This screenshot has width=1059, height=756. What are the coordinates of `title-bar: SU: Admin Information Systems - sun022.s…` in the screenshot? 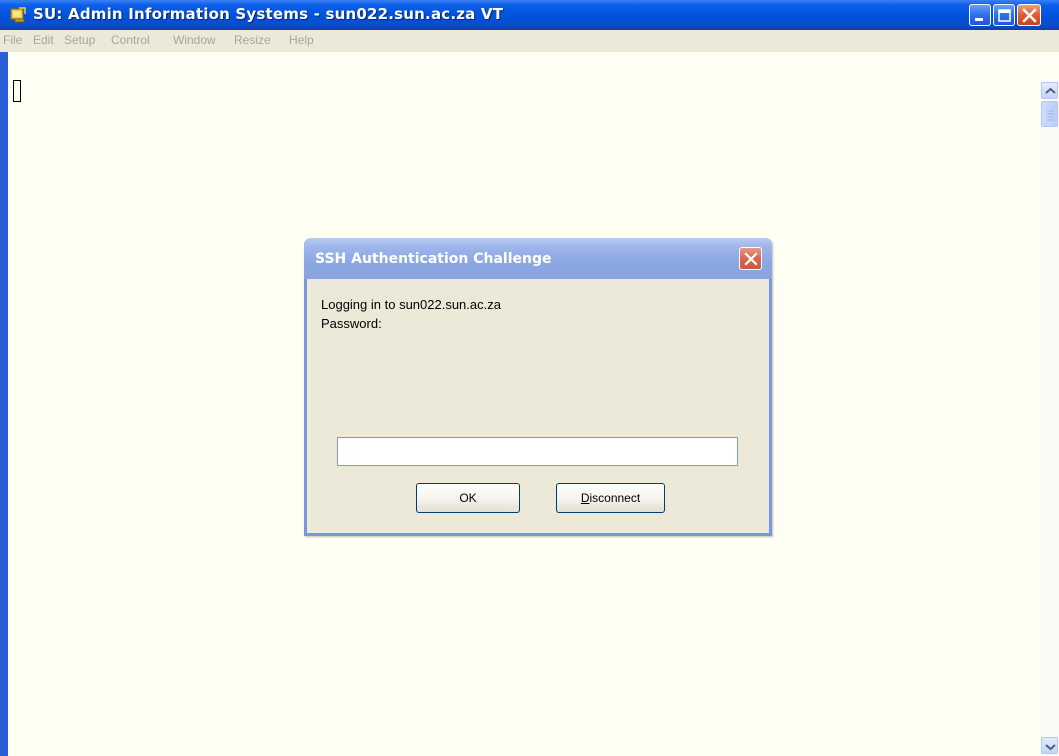 It's located at (529, 15).